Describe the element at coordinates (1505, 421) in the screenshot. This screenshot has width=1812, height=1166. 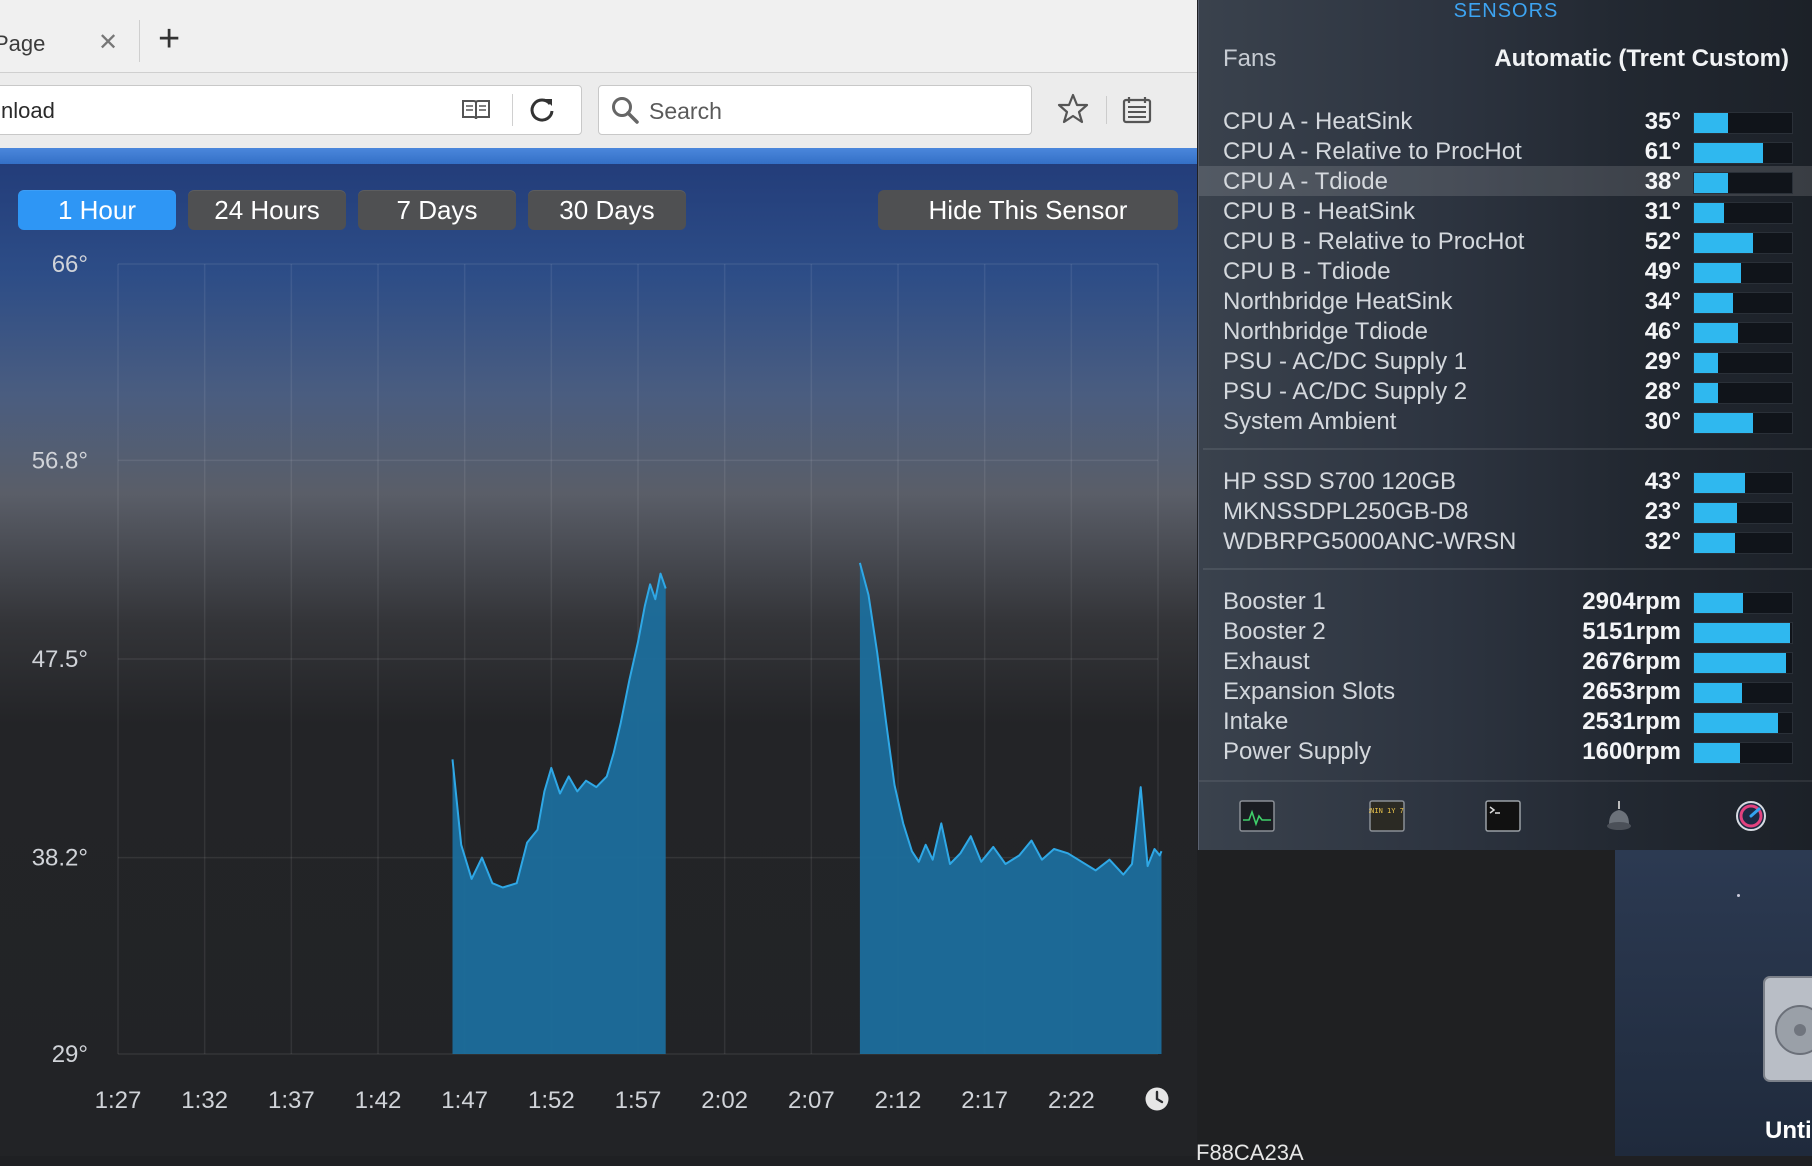
I see `sensor-row: System Ambient 30°` at that location.